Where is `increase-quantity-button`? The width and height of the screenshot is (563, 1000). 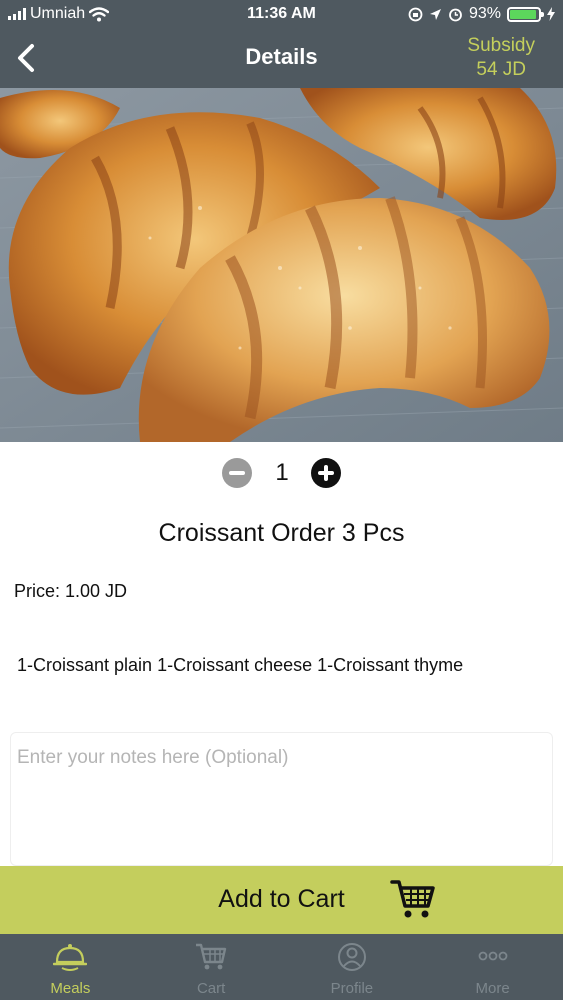 increase-quantity-button is located at coordinates (326, 473).